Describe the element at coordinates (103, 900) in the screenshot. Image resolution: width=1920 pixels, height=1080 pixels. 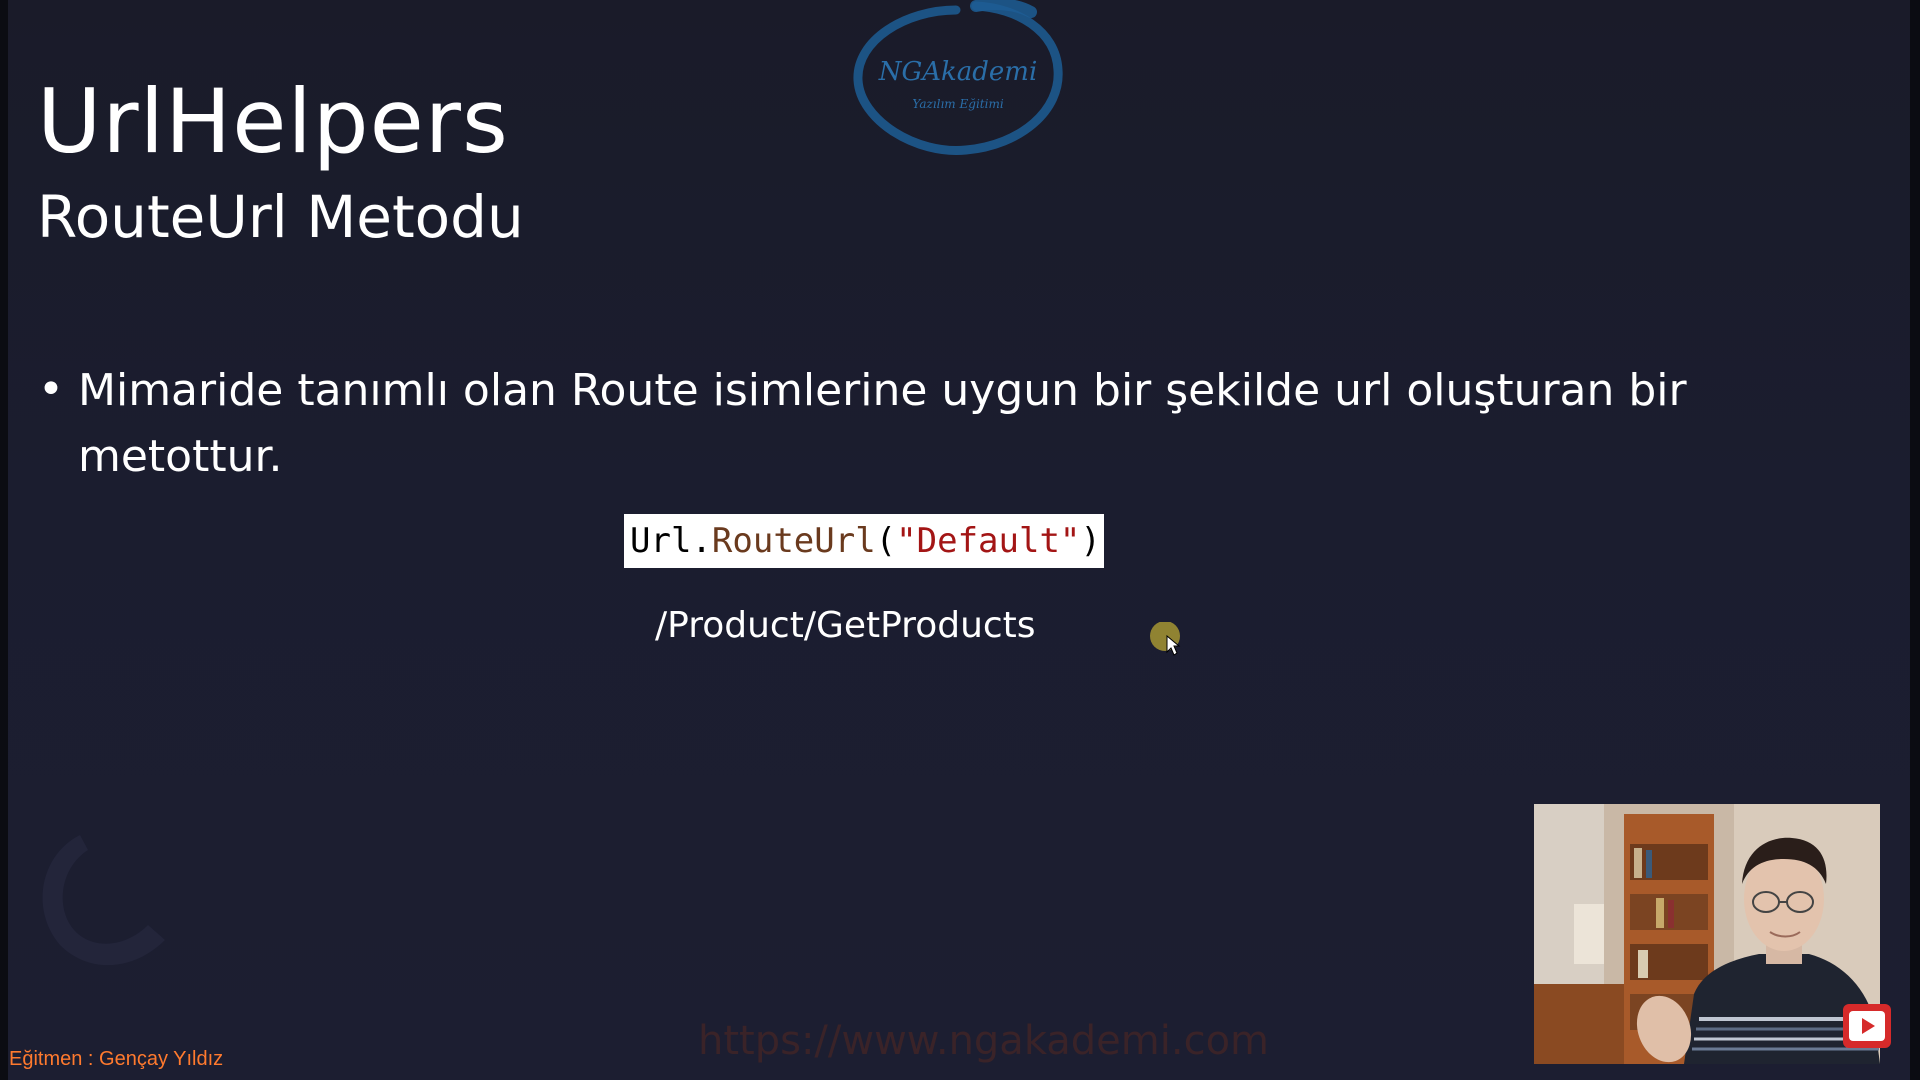
I see `arc-decoration-icon` at that location.